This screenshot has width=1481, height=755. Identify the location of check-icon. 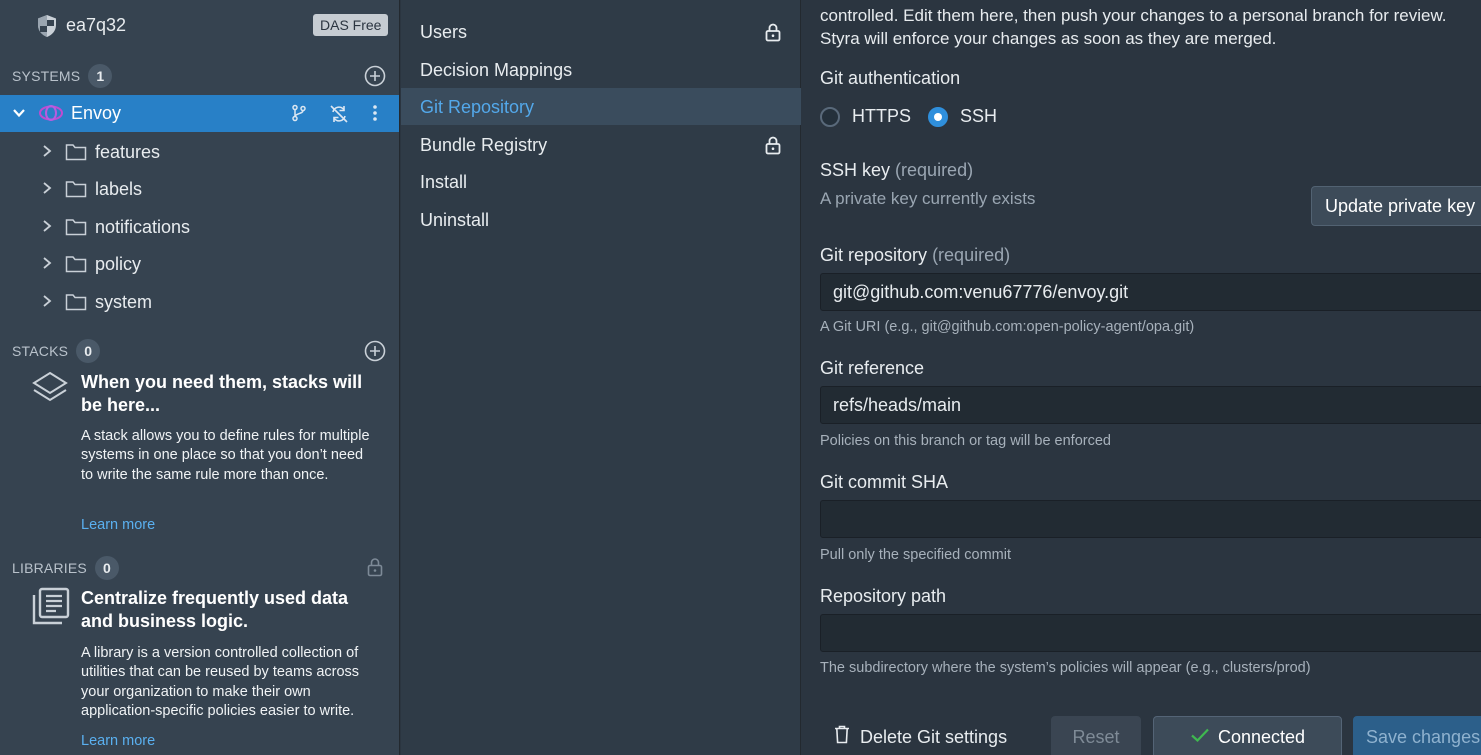
(1200, 737).